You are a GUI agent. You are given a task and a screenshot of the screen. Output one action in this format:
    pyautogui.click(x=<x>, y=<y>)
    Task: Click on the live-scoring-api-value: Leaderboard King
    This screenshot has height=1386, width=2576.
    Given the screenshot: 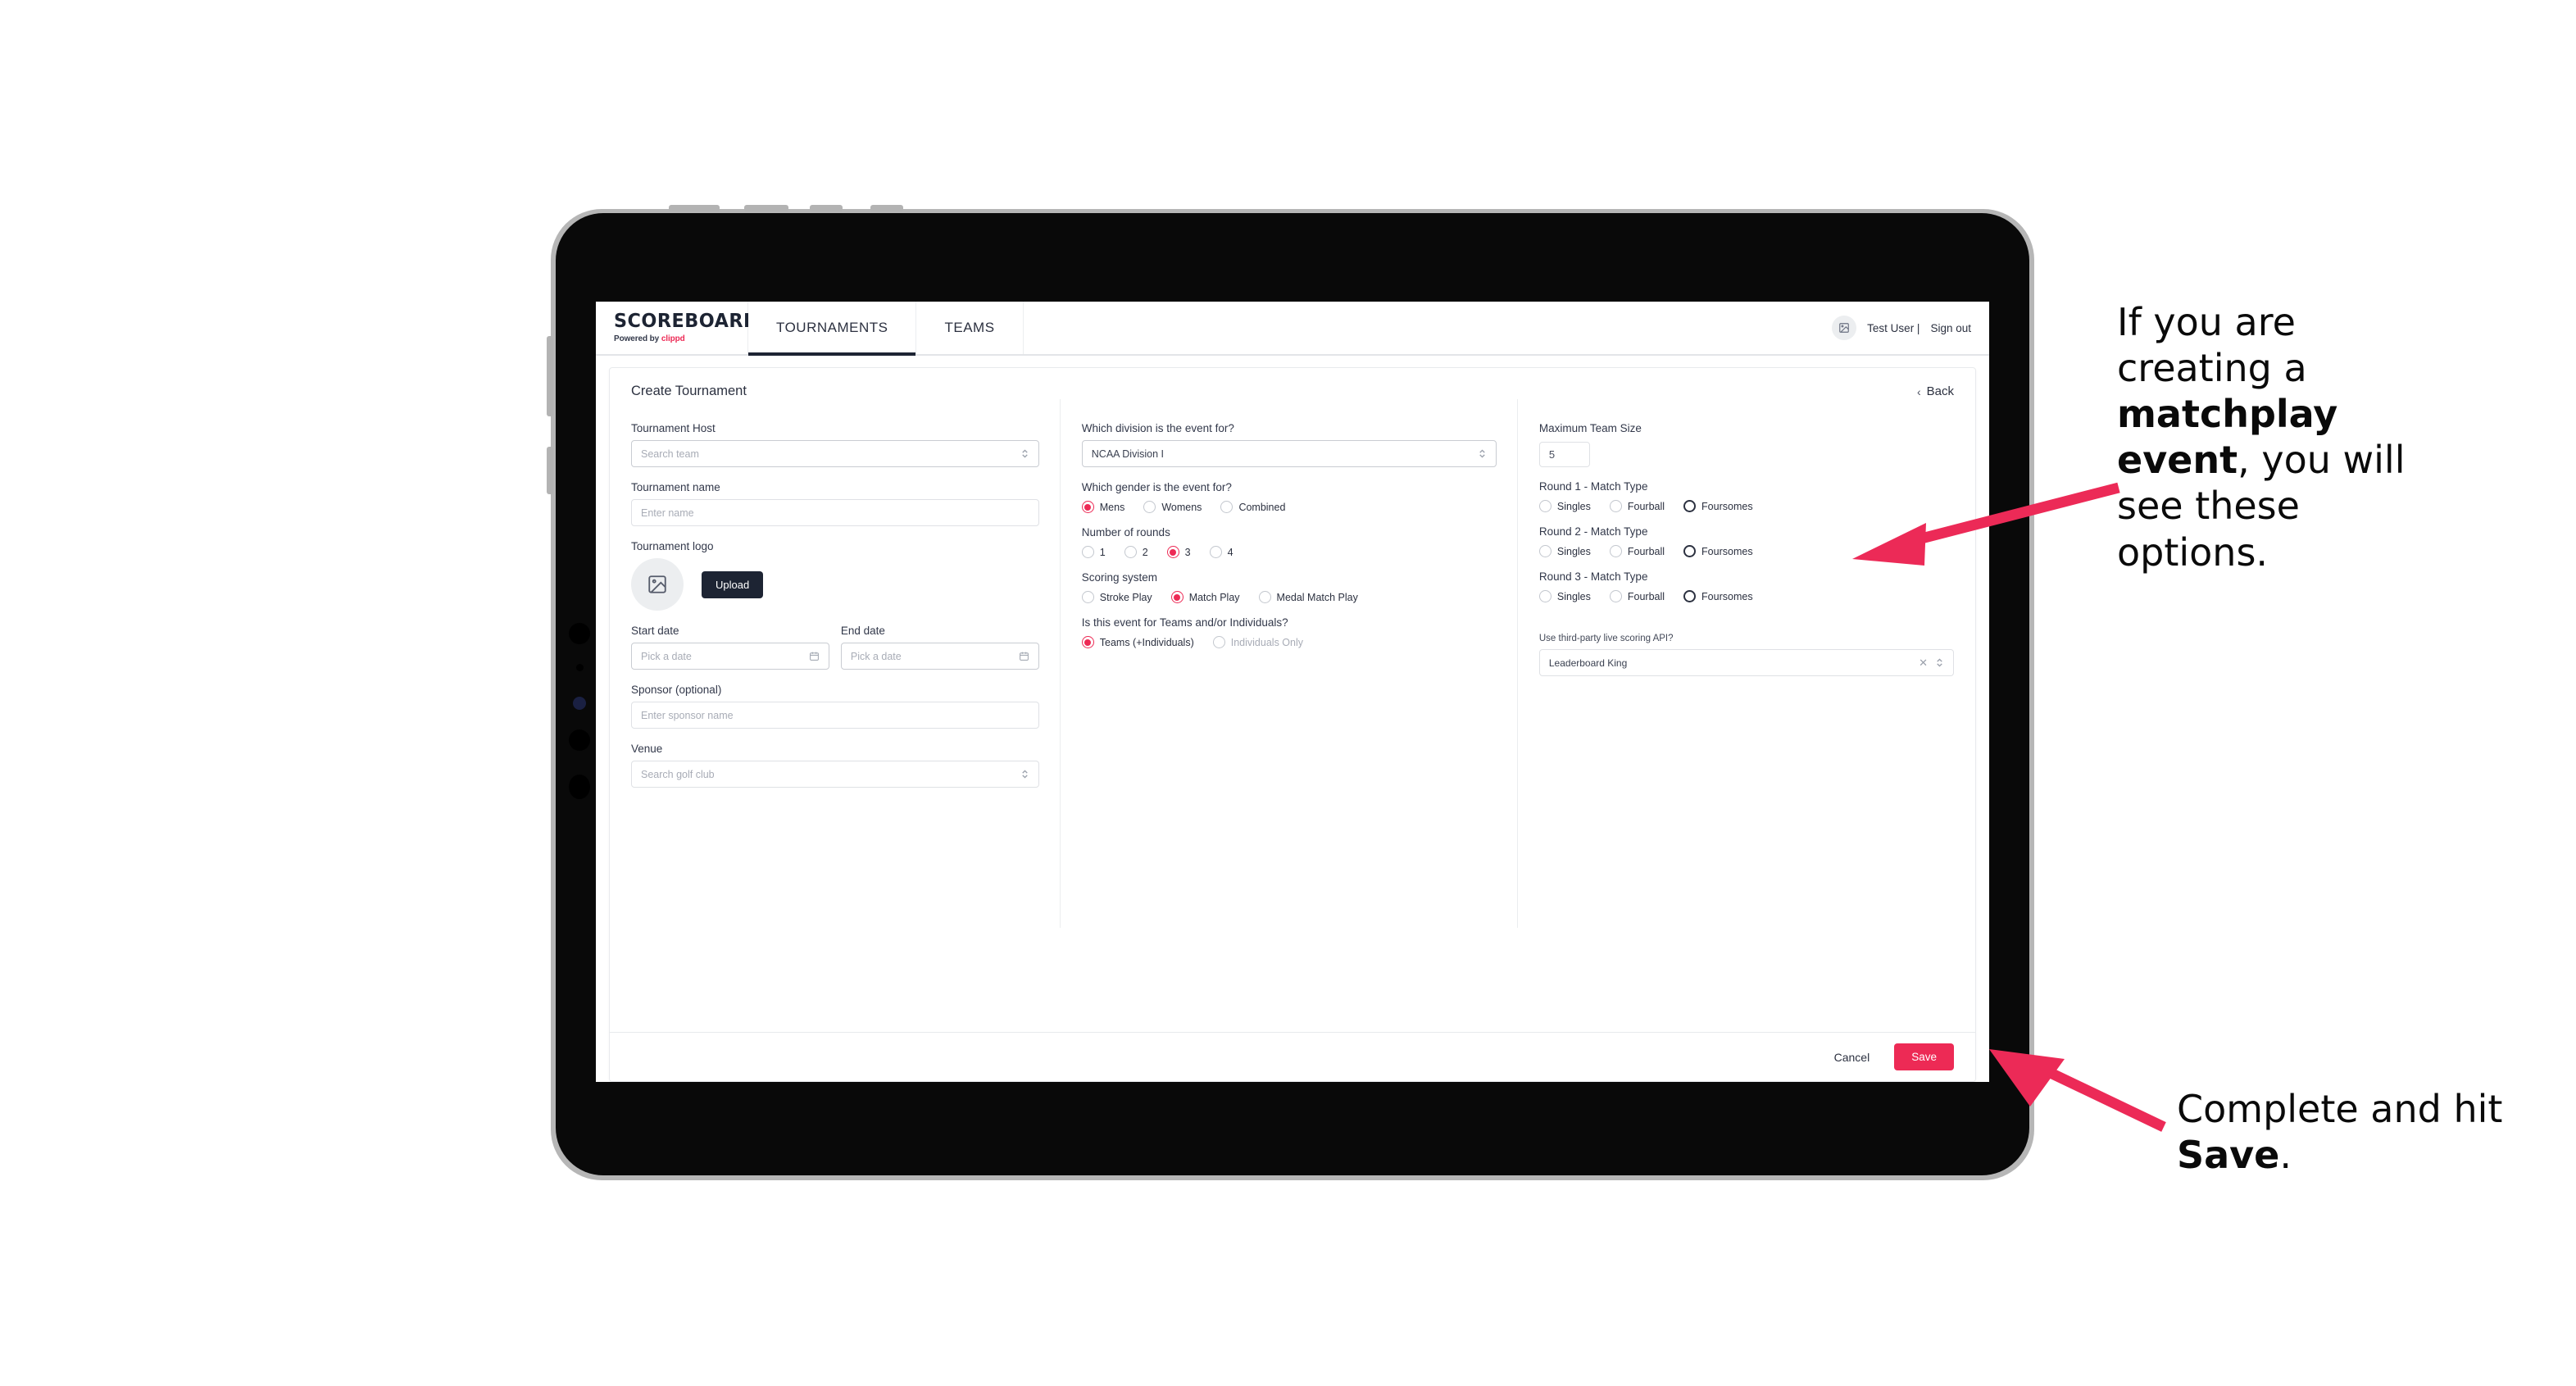 What is the action you would take?
    pyautogui.click(x=1588, y=663)
    